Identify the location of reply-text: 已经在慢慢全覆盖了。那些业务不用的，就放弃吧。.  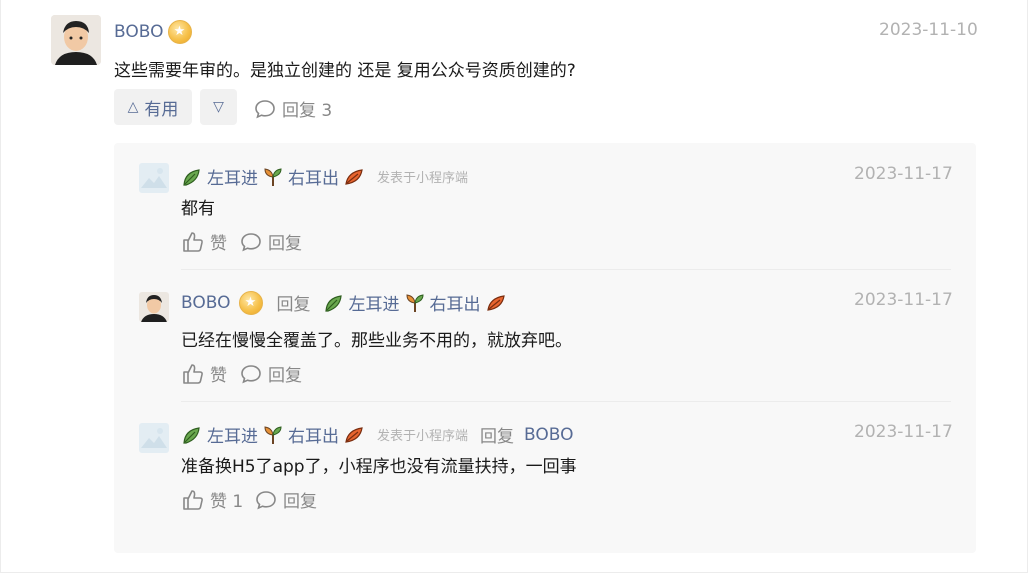
(376, 341).